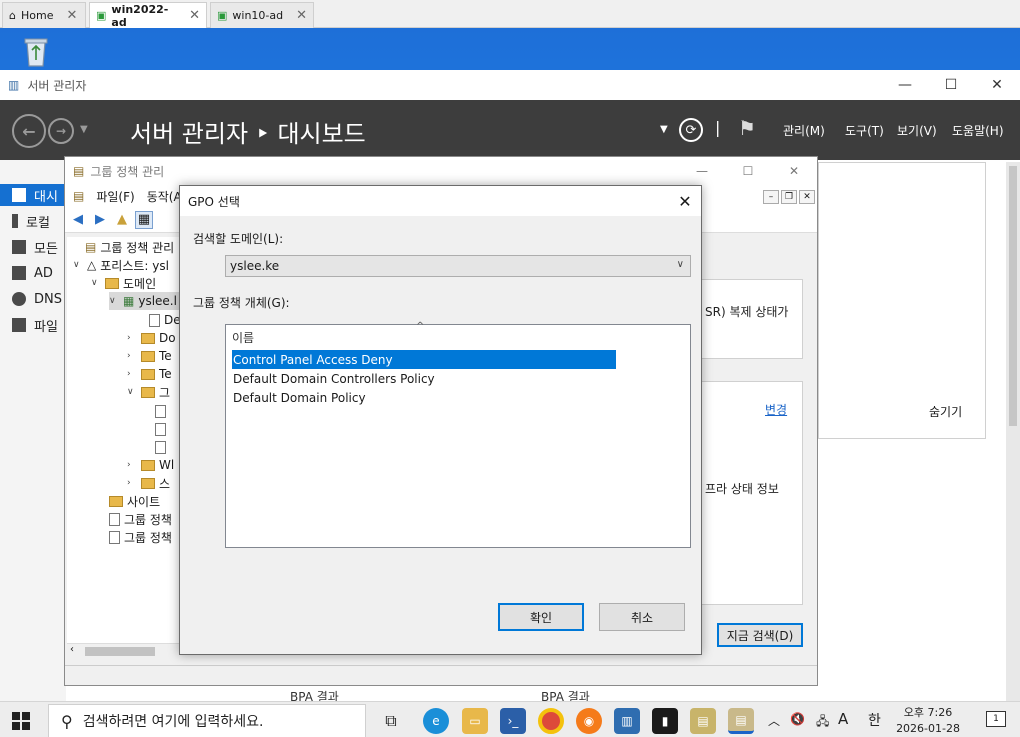 The width and height of the screenshot is (1020, 737). I want to click on firefox-icon: ◉, so click(589, 721).